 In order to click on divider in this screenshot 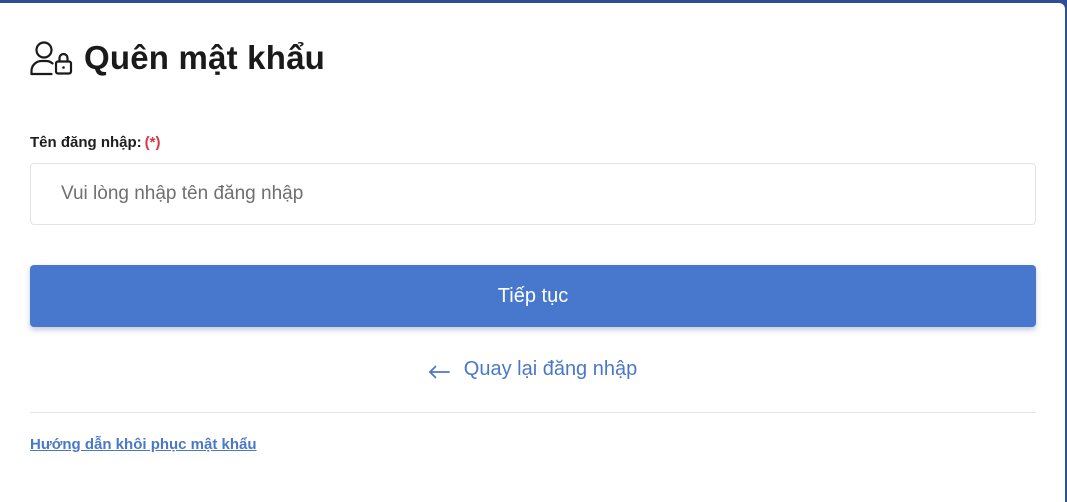, I will do `click(533, 412)`.